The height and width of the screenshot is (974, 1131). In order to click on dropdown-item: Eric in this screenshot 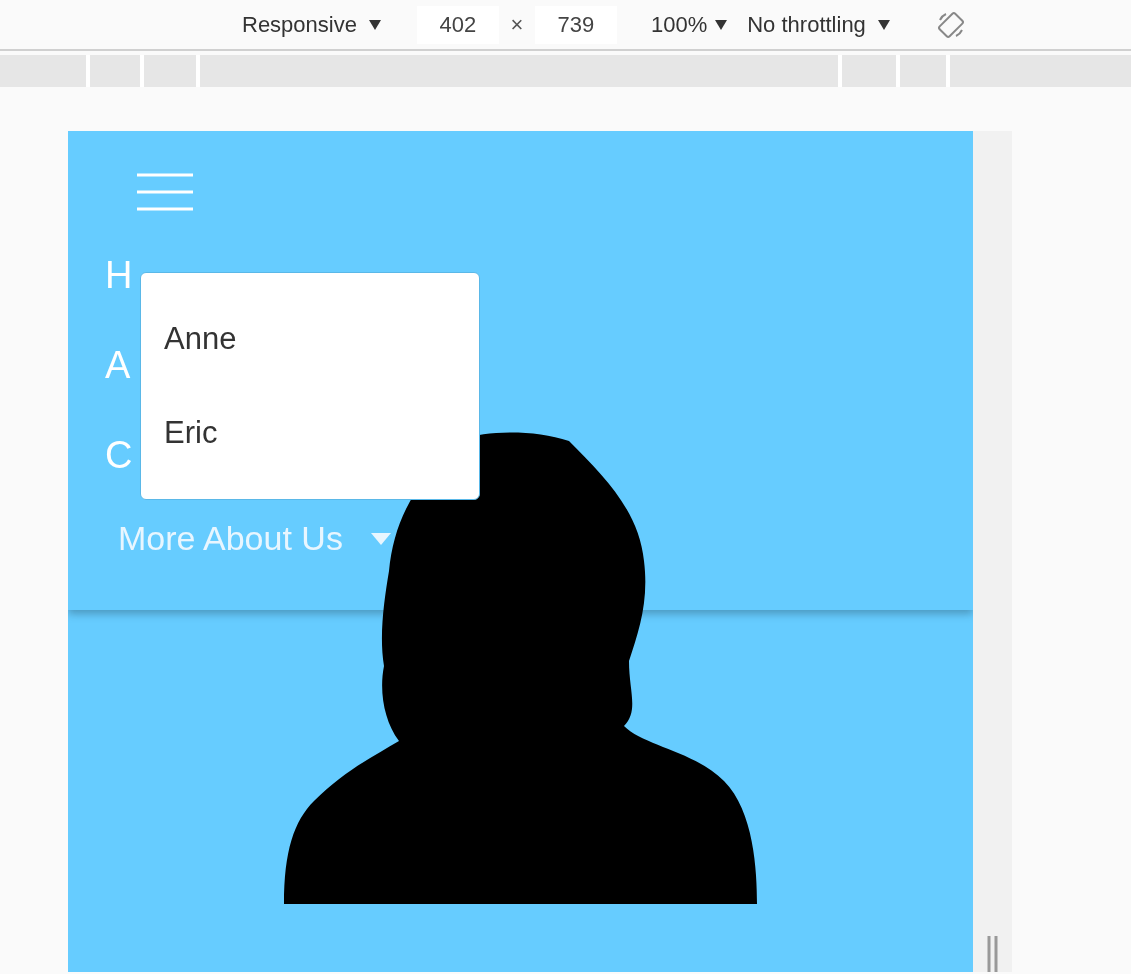, I will do `click(191, 433)`.